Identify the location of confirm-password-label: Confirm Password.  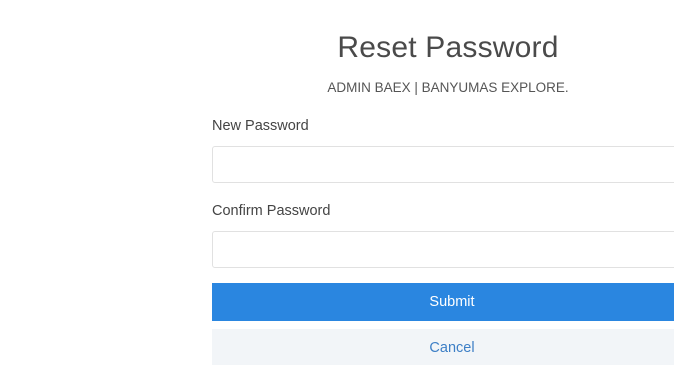
(271, 211).